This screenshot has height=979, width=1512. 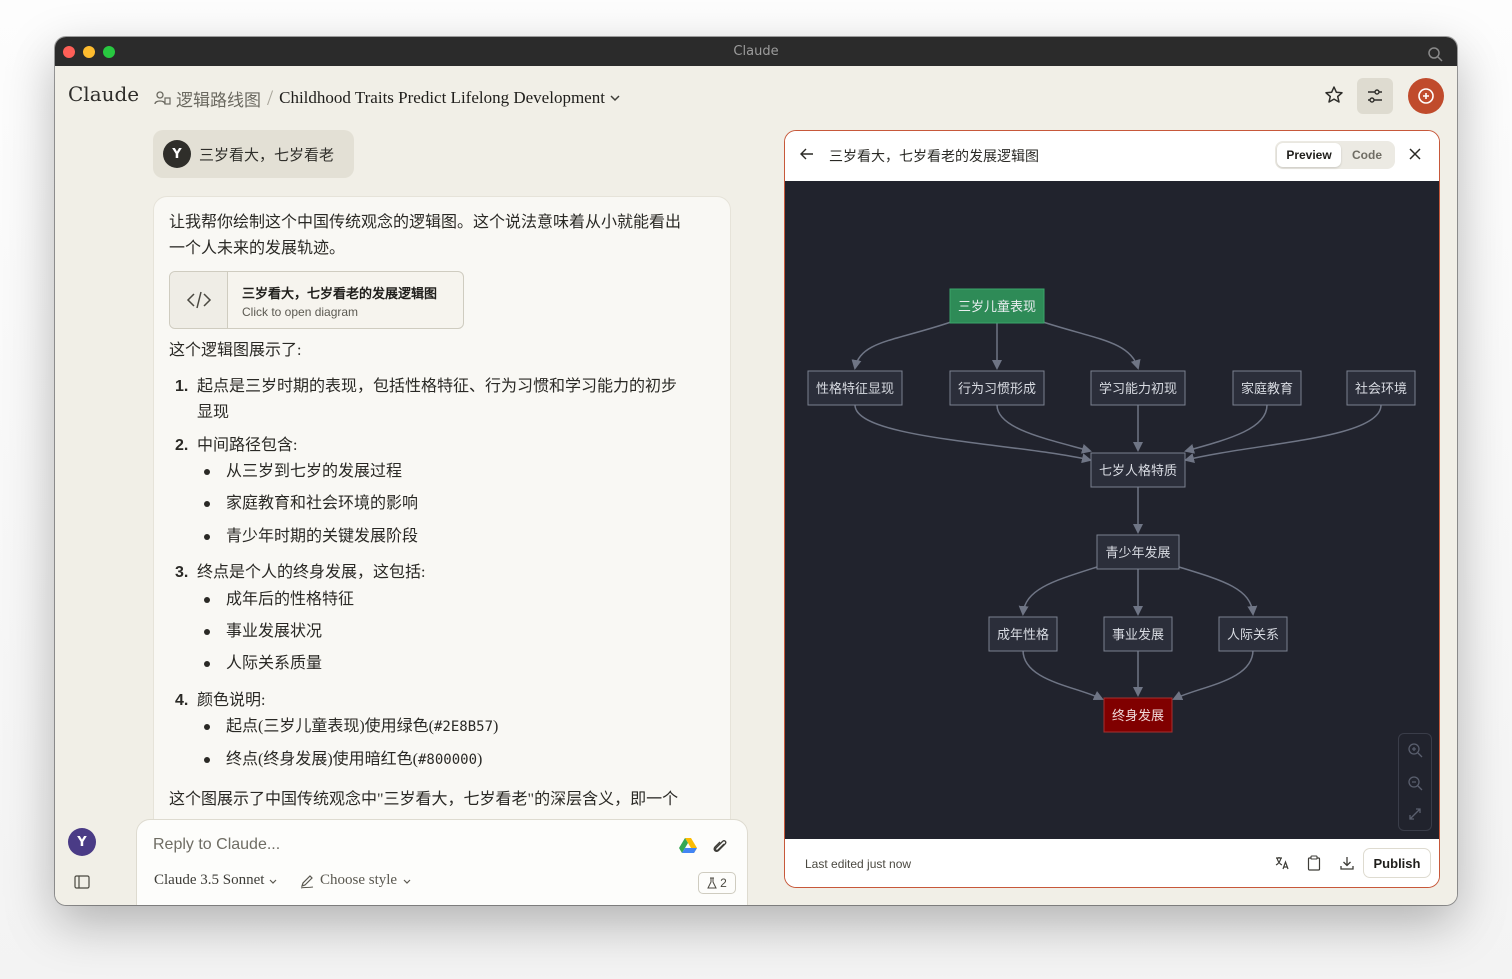 What do you see at coordinates (717, 883) in the screenshot?
I see `flask-count-badge: 2` at bounding box center [717, 883].